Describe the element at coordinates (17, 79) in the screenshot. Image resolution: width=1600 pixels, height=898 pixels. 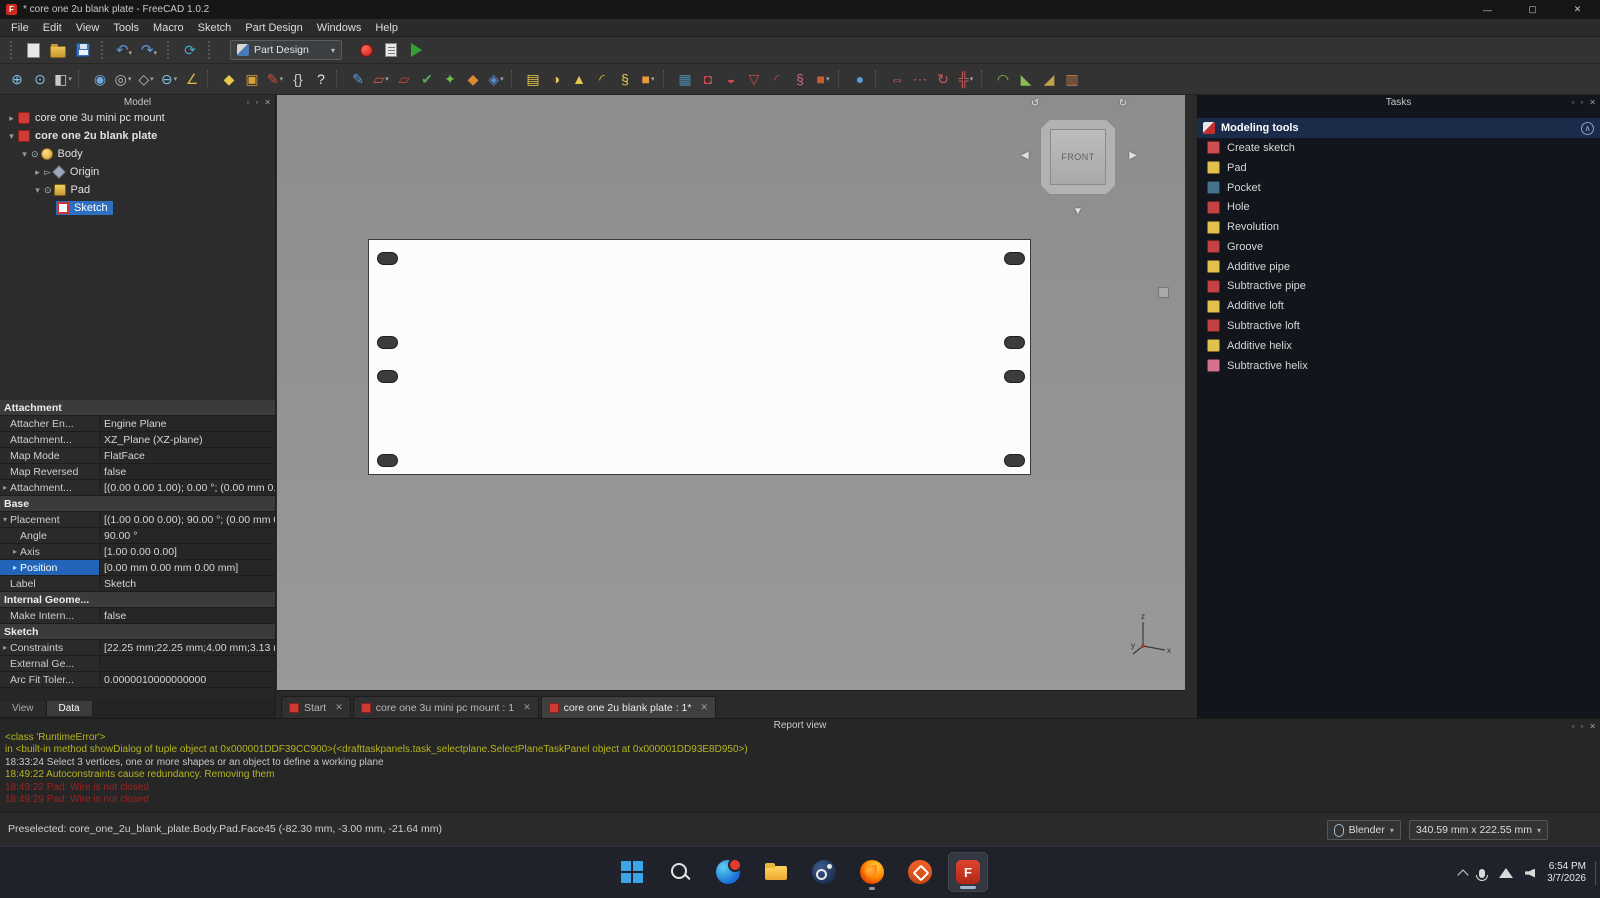
I see `fit-all-button: ⊕` at that location.